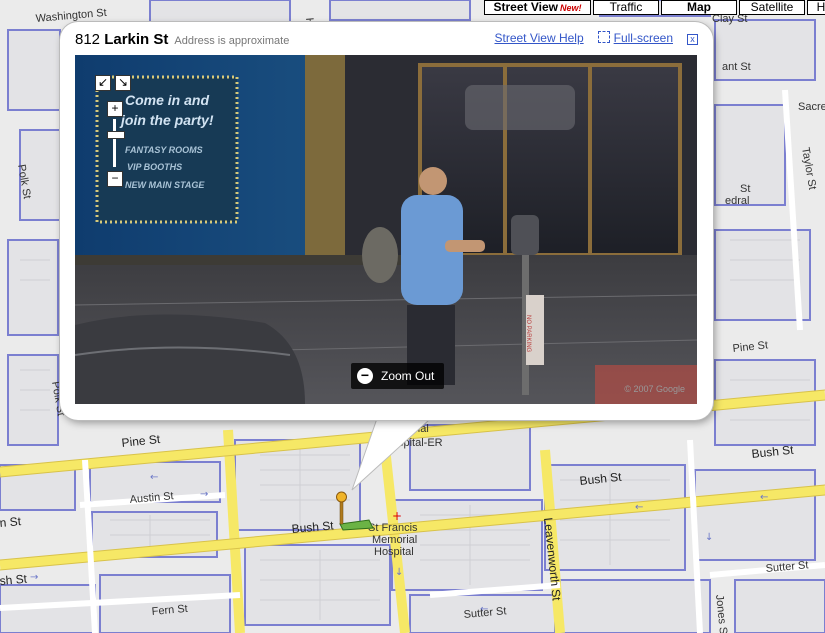 This screenshot has width=825, height=633. What do you see at coordinates (525, 7) in the screenshot?
I see `street-view-label: Street View` at bounding box center [525, 7].